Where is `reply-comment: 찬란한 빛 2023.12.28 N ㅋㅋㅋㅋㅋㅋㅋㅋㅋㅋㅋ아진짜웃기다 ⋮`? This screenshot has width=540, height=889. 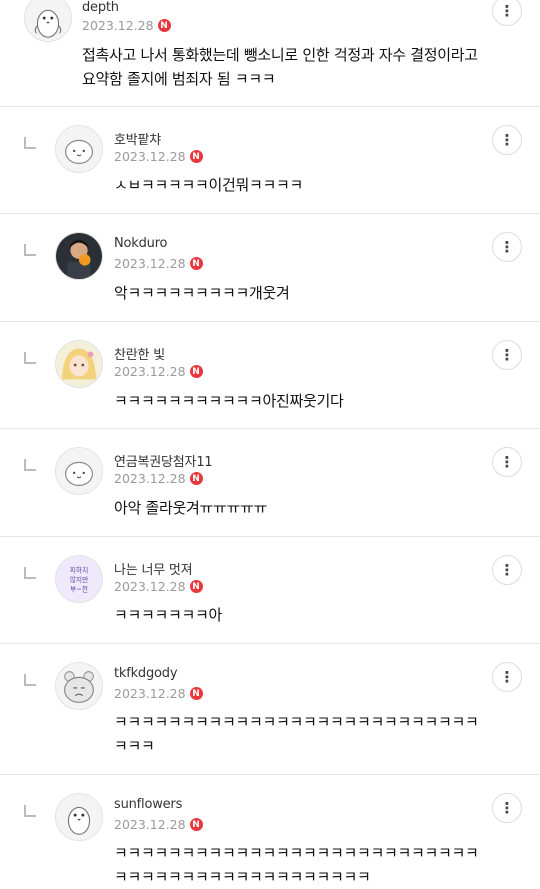 reply-comment: 찬란한 빛 2023.12.28 N ㅋㅋㅋㅋㅋㅋㅋㅋㅋㅋㅋ아진짜웃기다 ⋮ is located at coordinates (270, 375).